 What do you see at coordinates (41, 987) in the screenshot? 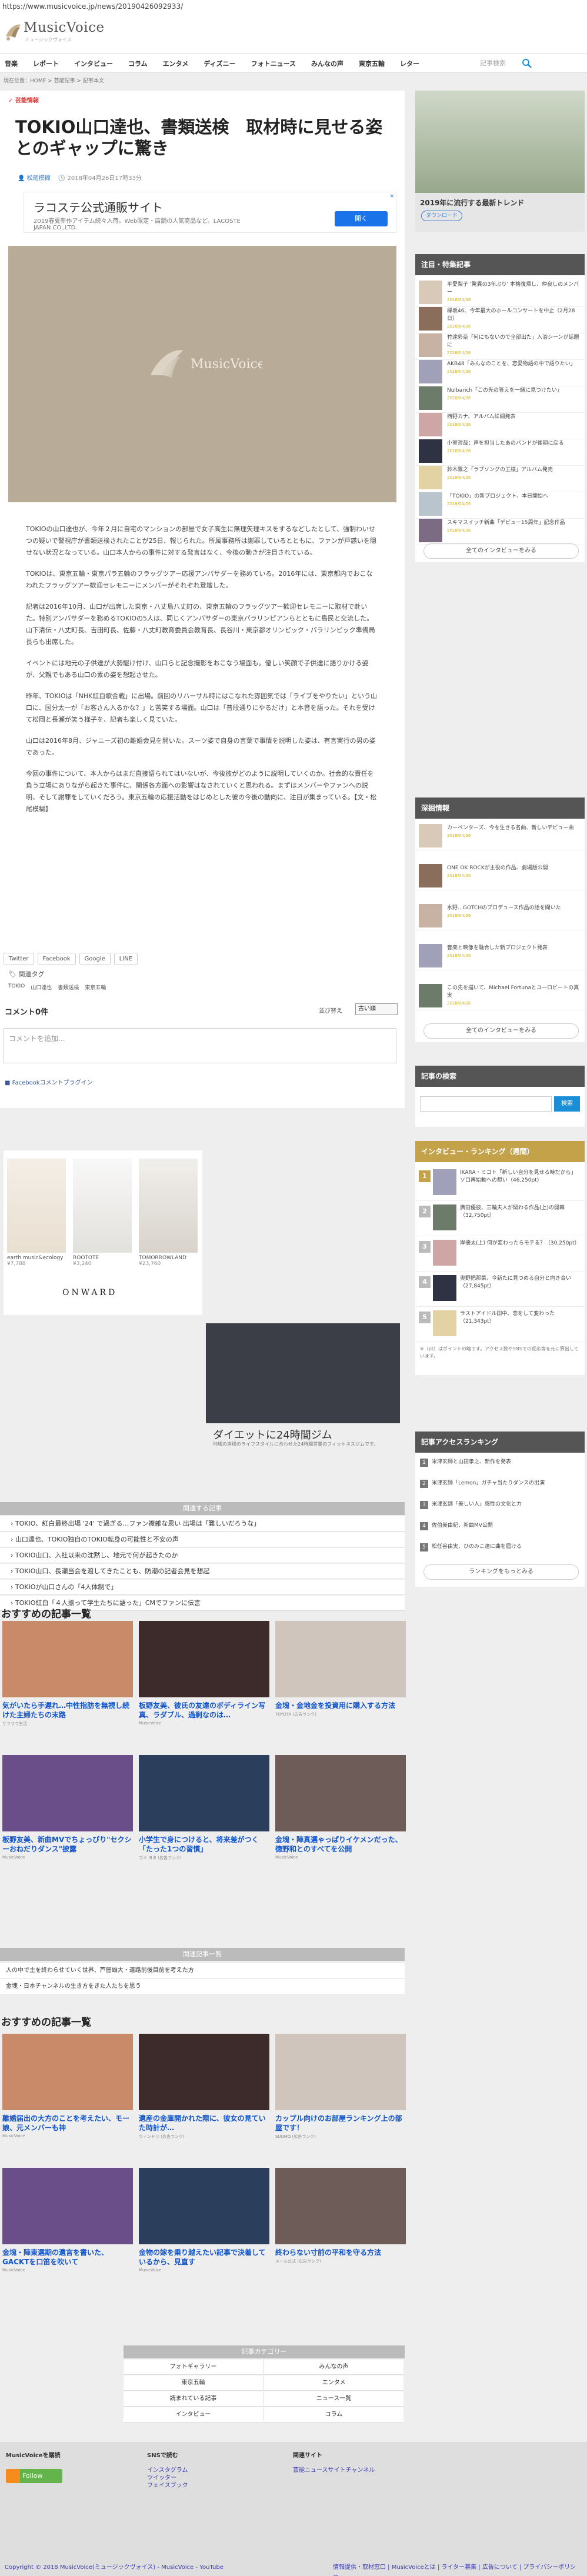
I see `tag-link: 山口達也` at bounding box center [41, 987].